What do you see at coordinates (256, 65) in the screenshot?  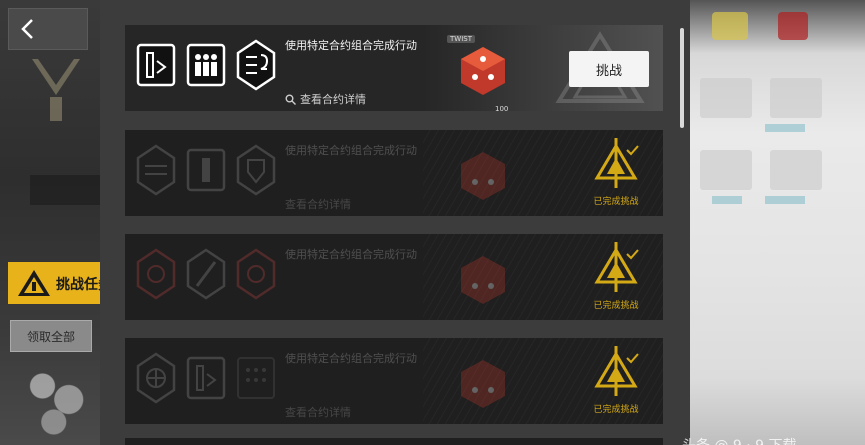 I see `contract-level-icon` at bounding box center [256, 65].